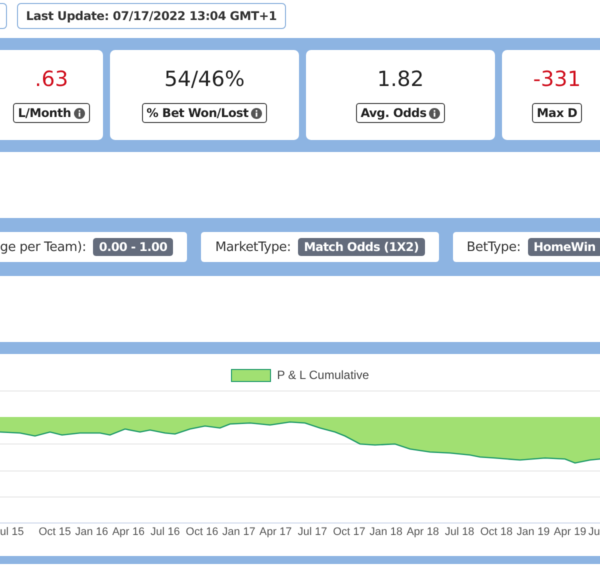 This screenshot has height=582, width=600. I want to click on filter-value-badge: 0.00 - 1.00, so click(133, 247).